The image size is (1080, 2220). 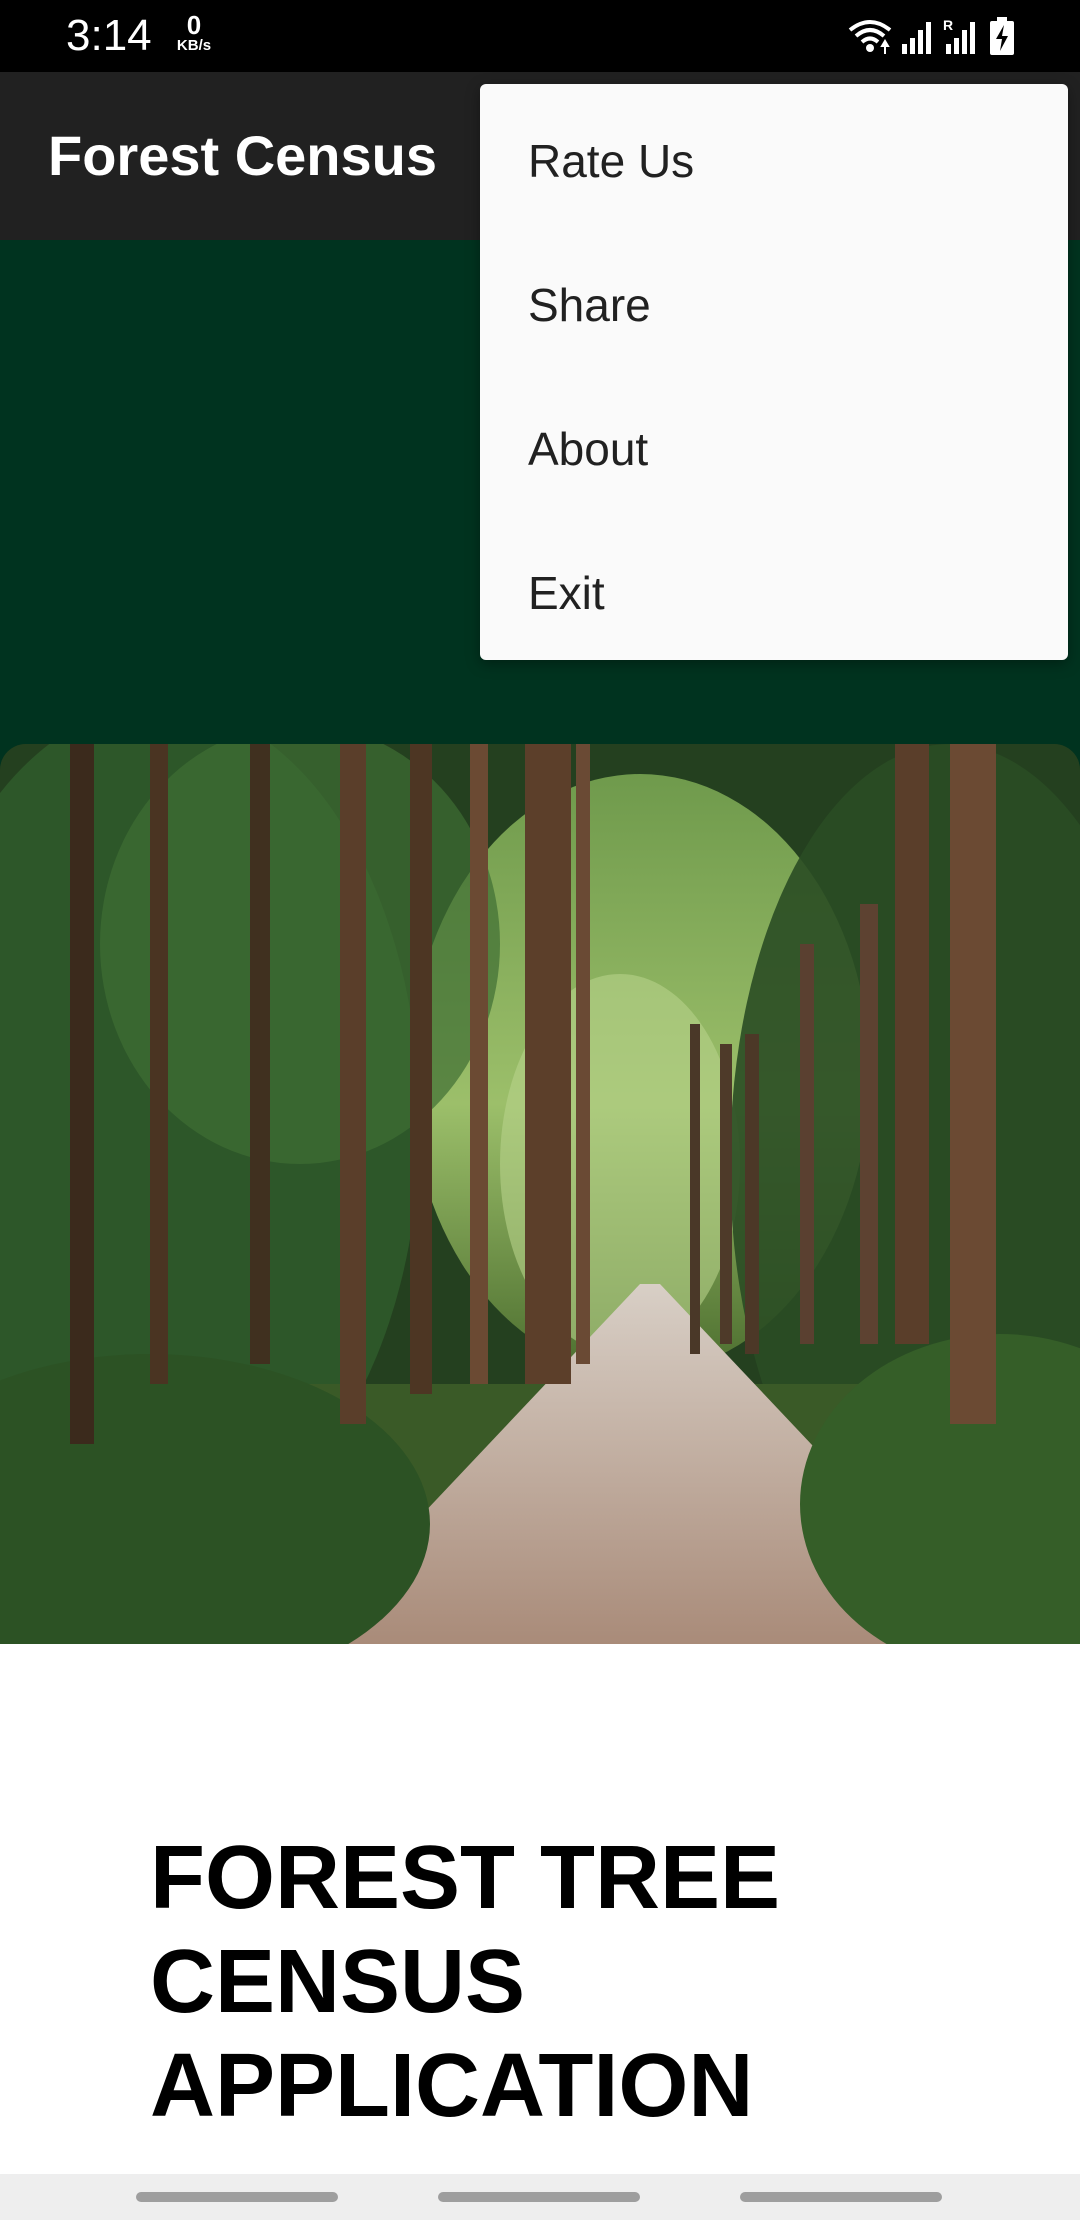 I want to click on menu-item-label: Rate Us, so click(x=611, y=161).